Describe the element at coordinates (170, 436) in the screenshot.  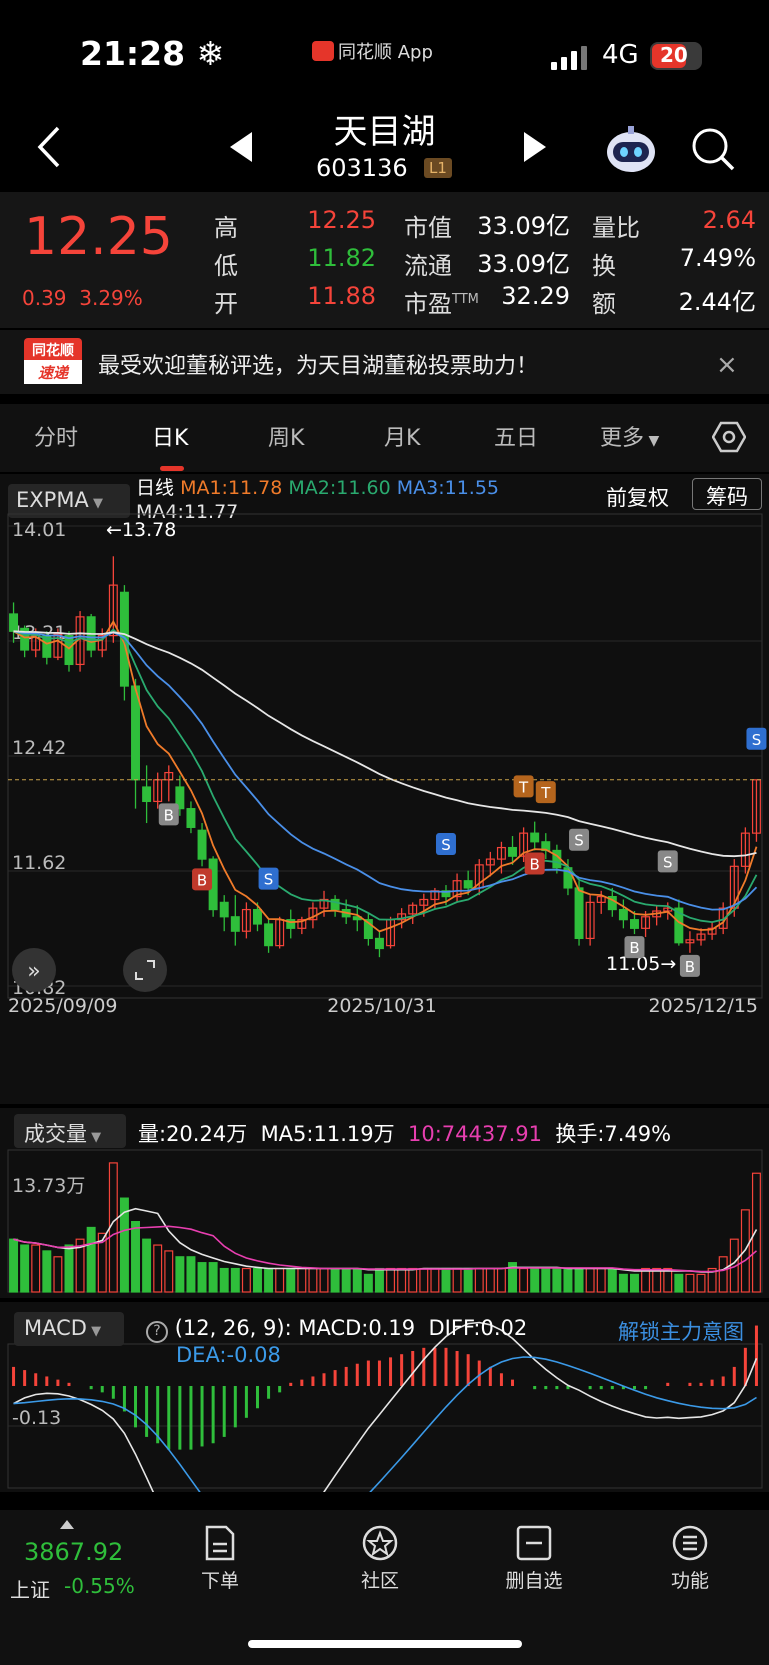
I see `tab-daily: 日K` at that location.